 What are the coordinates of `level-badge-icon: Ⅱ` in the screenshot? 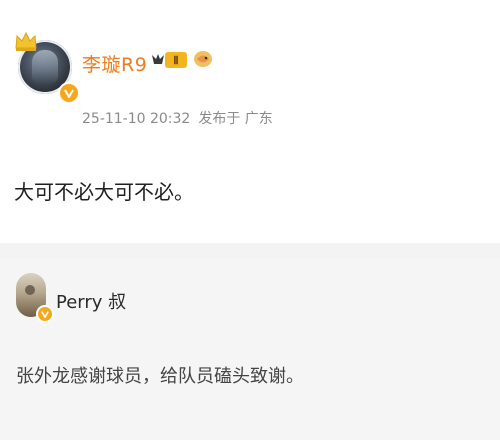 It's located at (169, 60).